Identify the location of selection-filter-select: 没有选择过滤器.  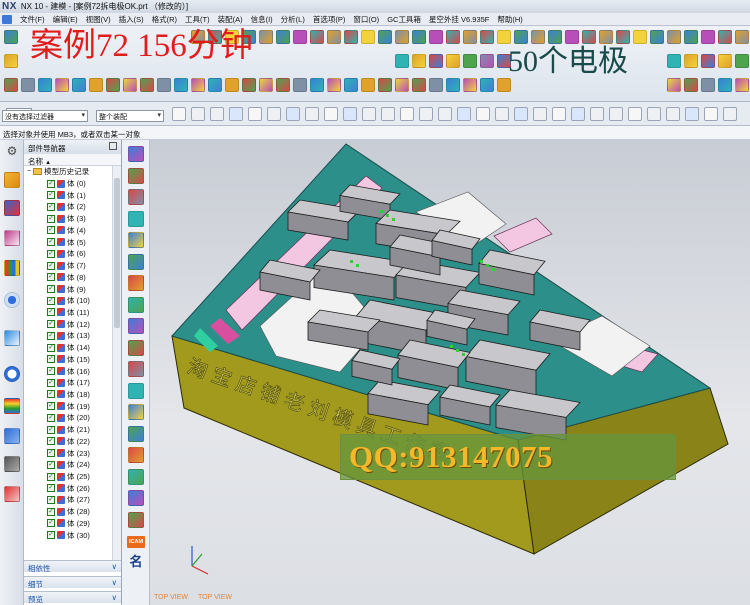
(45, 116).